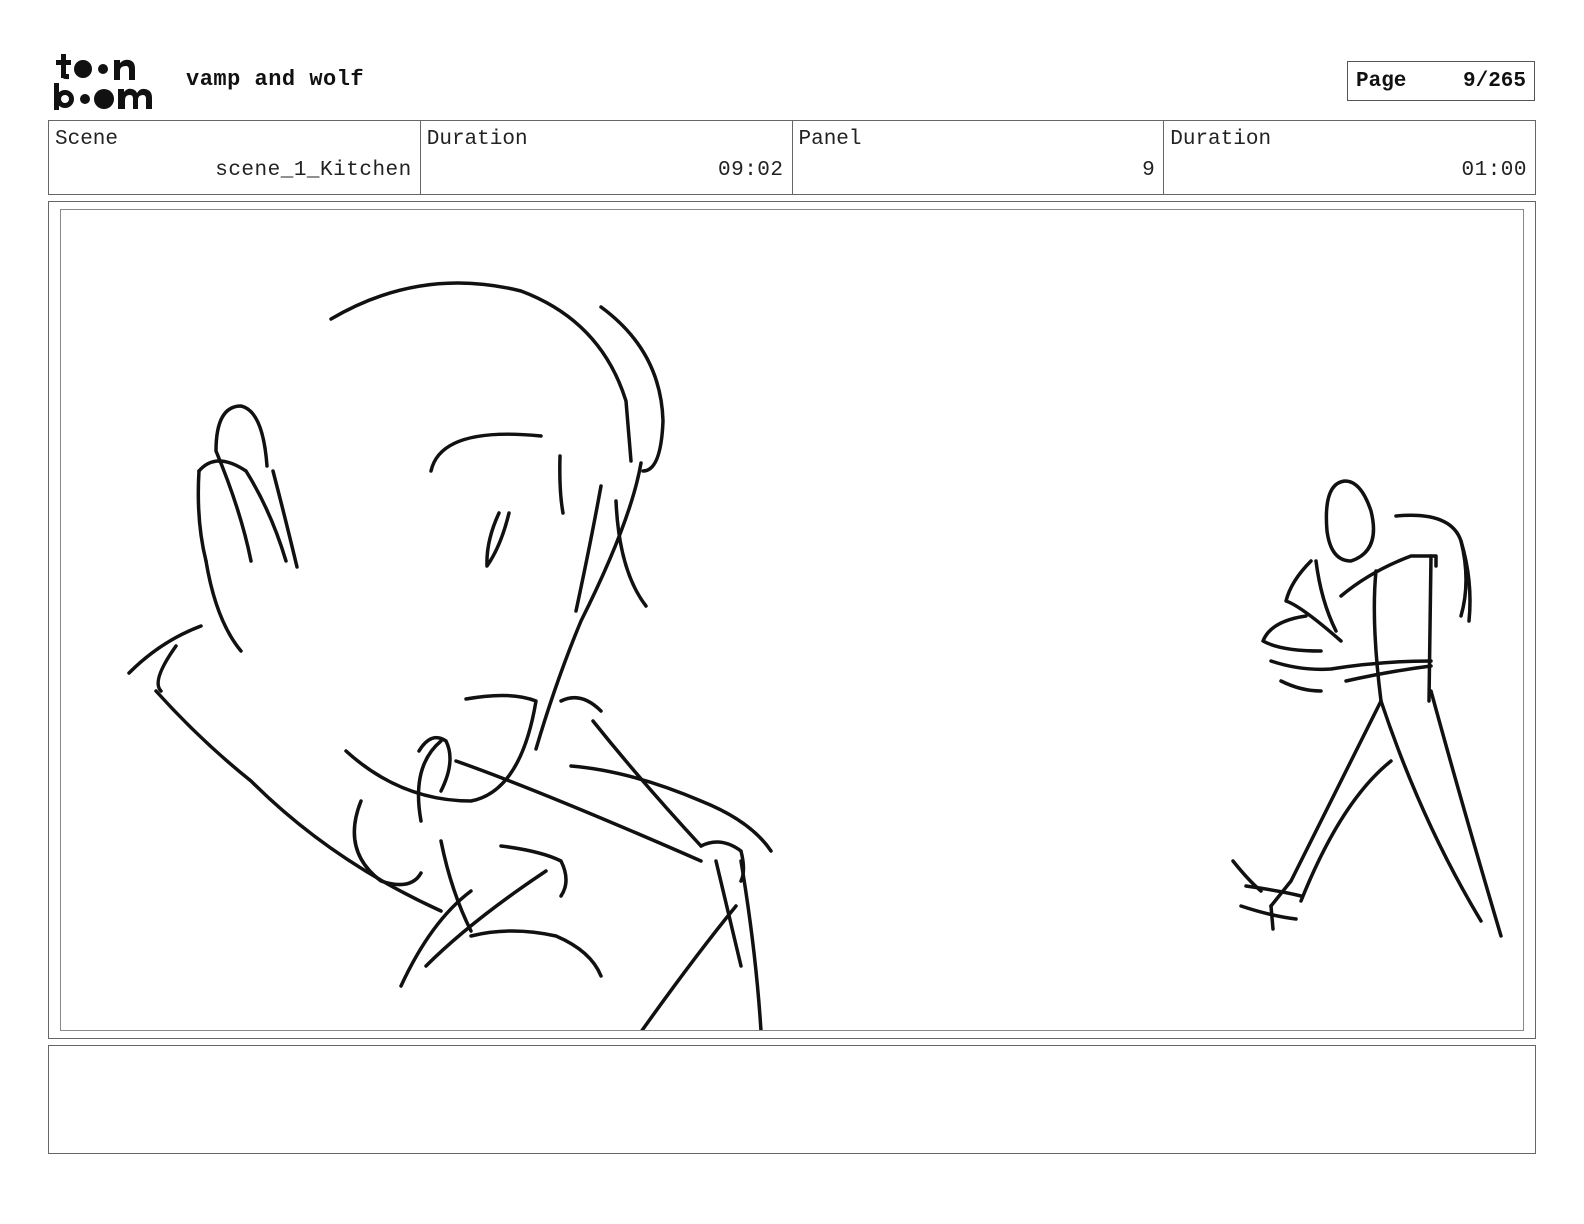  Describe the element at coordinates (1221, 139) in the screenshot. I see `panel-duration-label: Duration` at that location.